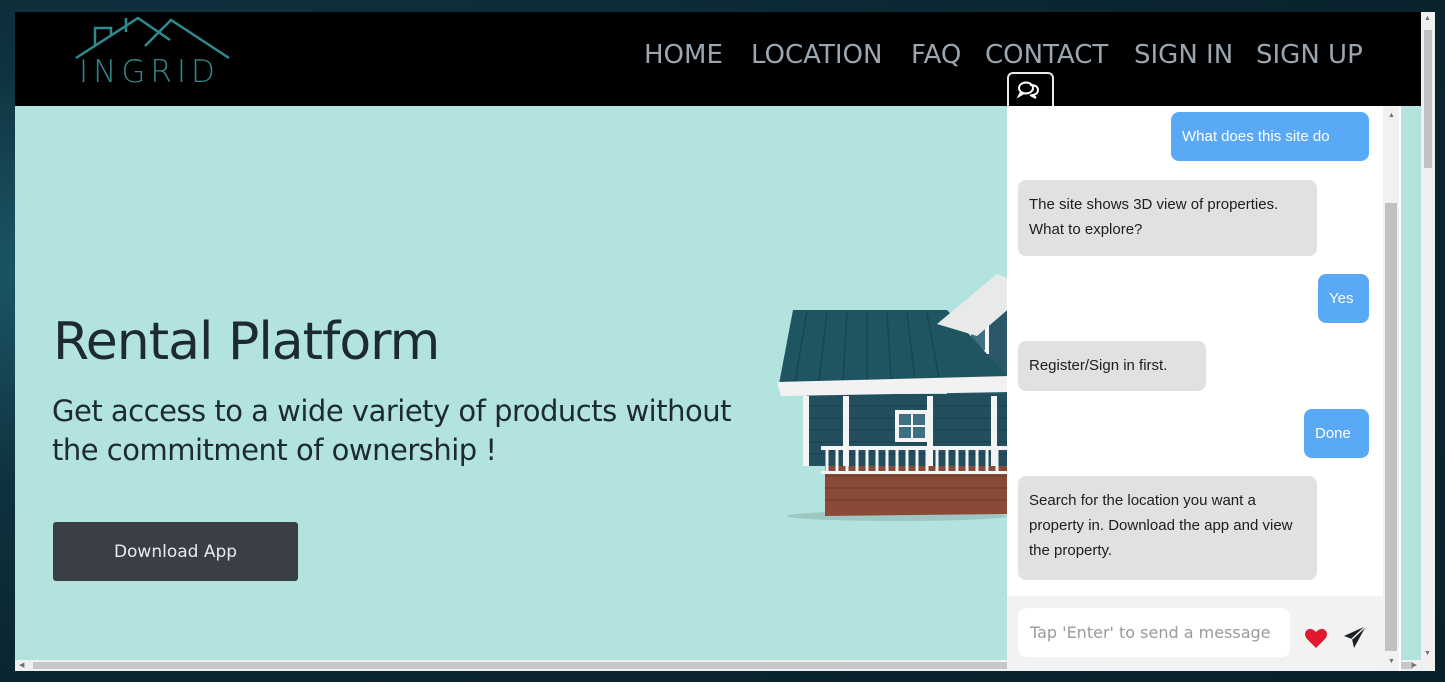 The height and width of the screenshot is (682, 1445). I want to click on chat-message-input, so click(1154, 632).